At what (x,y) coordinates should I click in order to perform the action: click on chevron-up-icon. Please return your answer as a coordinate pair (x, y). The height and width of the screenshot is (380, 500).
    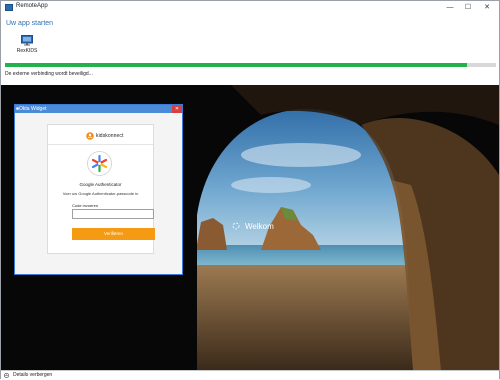
    Looking at the image, I should click on (6, 375).